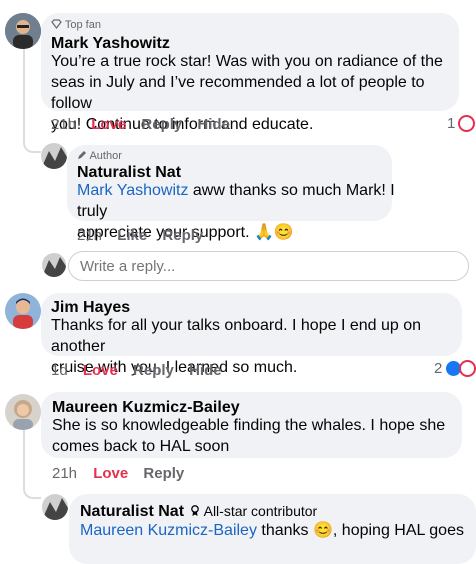  Describe the element at coordinates (140, 124) in the screenshot. I see `comment-actions: 21h Love Reply Hide` at that location.